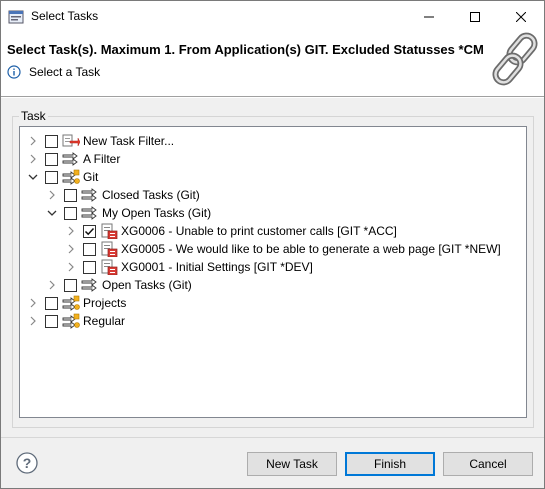  I want to click on tree-item-label: Projects, so click(105, 303).